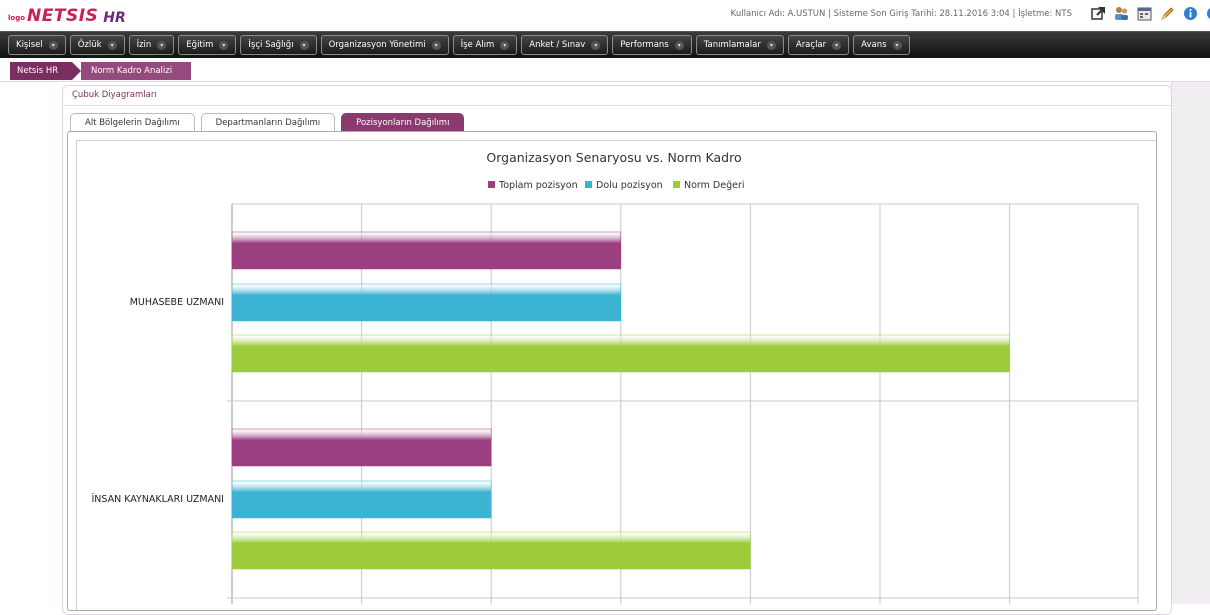  What do you see at coordinates (714, 185) in the screenshot?
I see `legend-label: Norm Değeri` at bounding box center [714, 185].